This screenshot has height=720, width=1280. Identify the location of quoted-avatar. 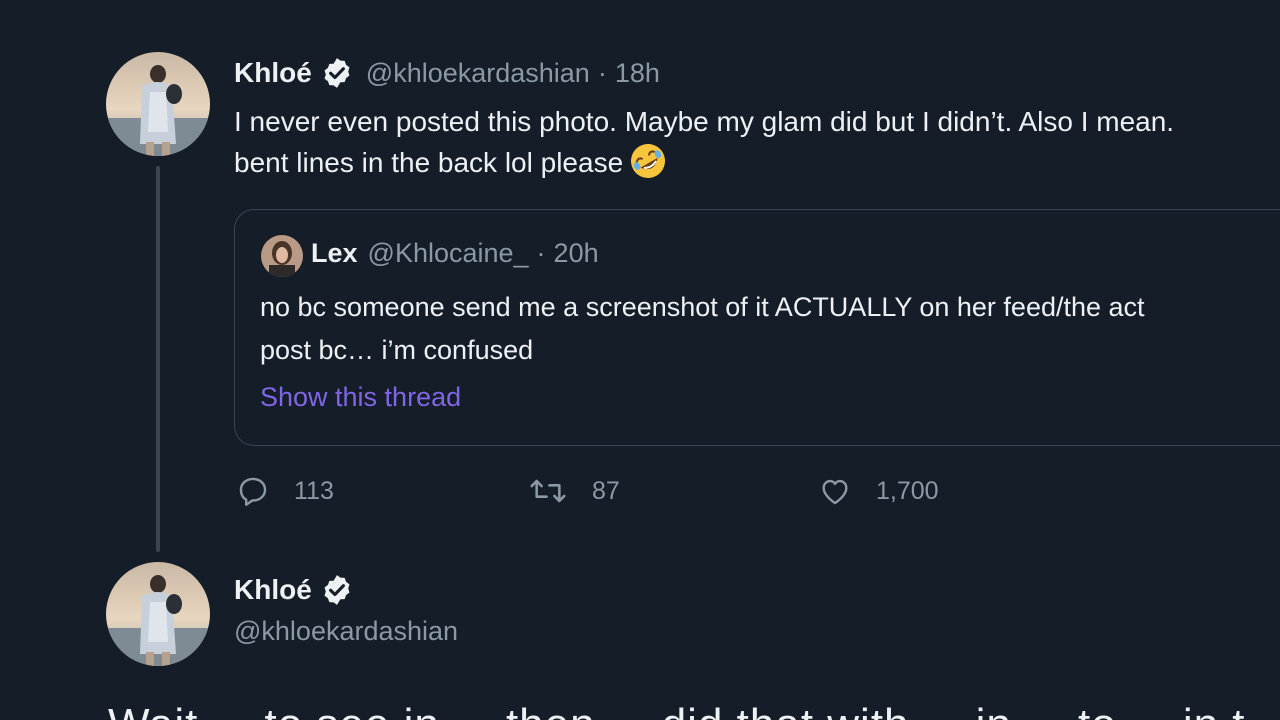
(282, 256).